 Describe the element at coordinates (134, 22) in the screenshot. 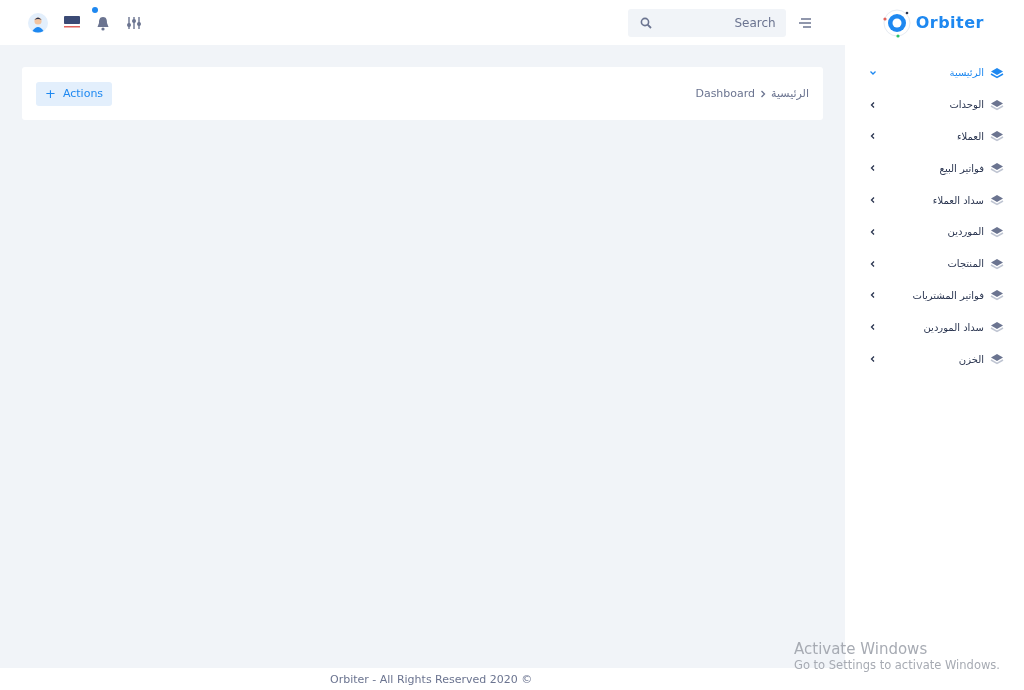

I see `sliders-icon` at that location.